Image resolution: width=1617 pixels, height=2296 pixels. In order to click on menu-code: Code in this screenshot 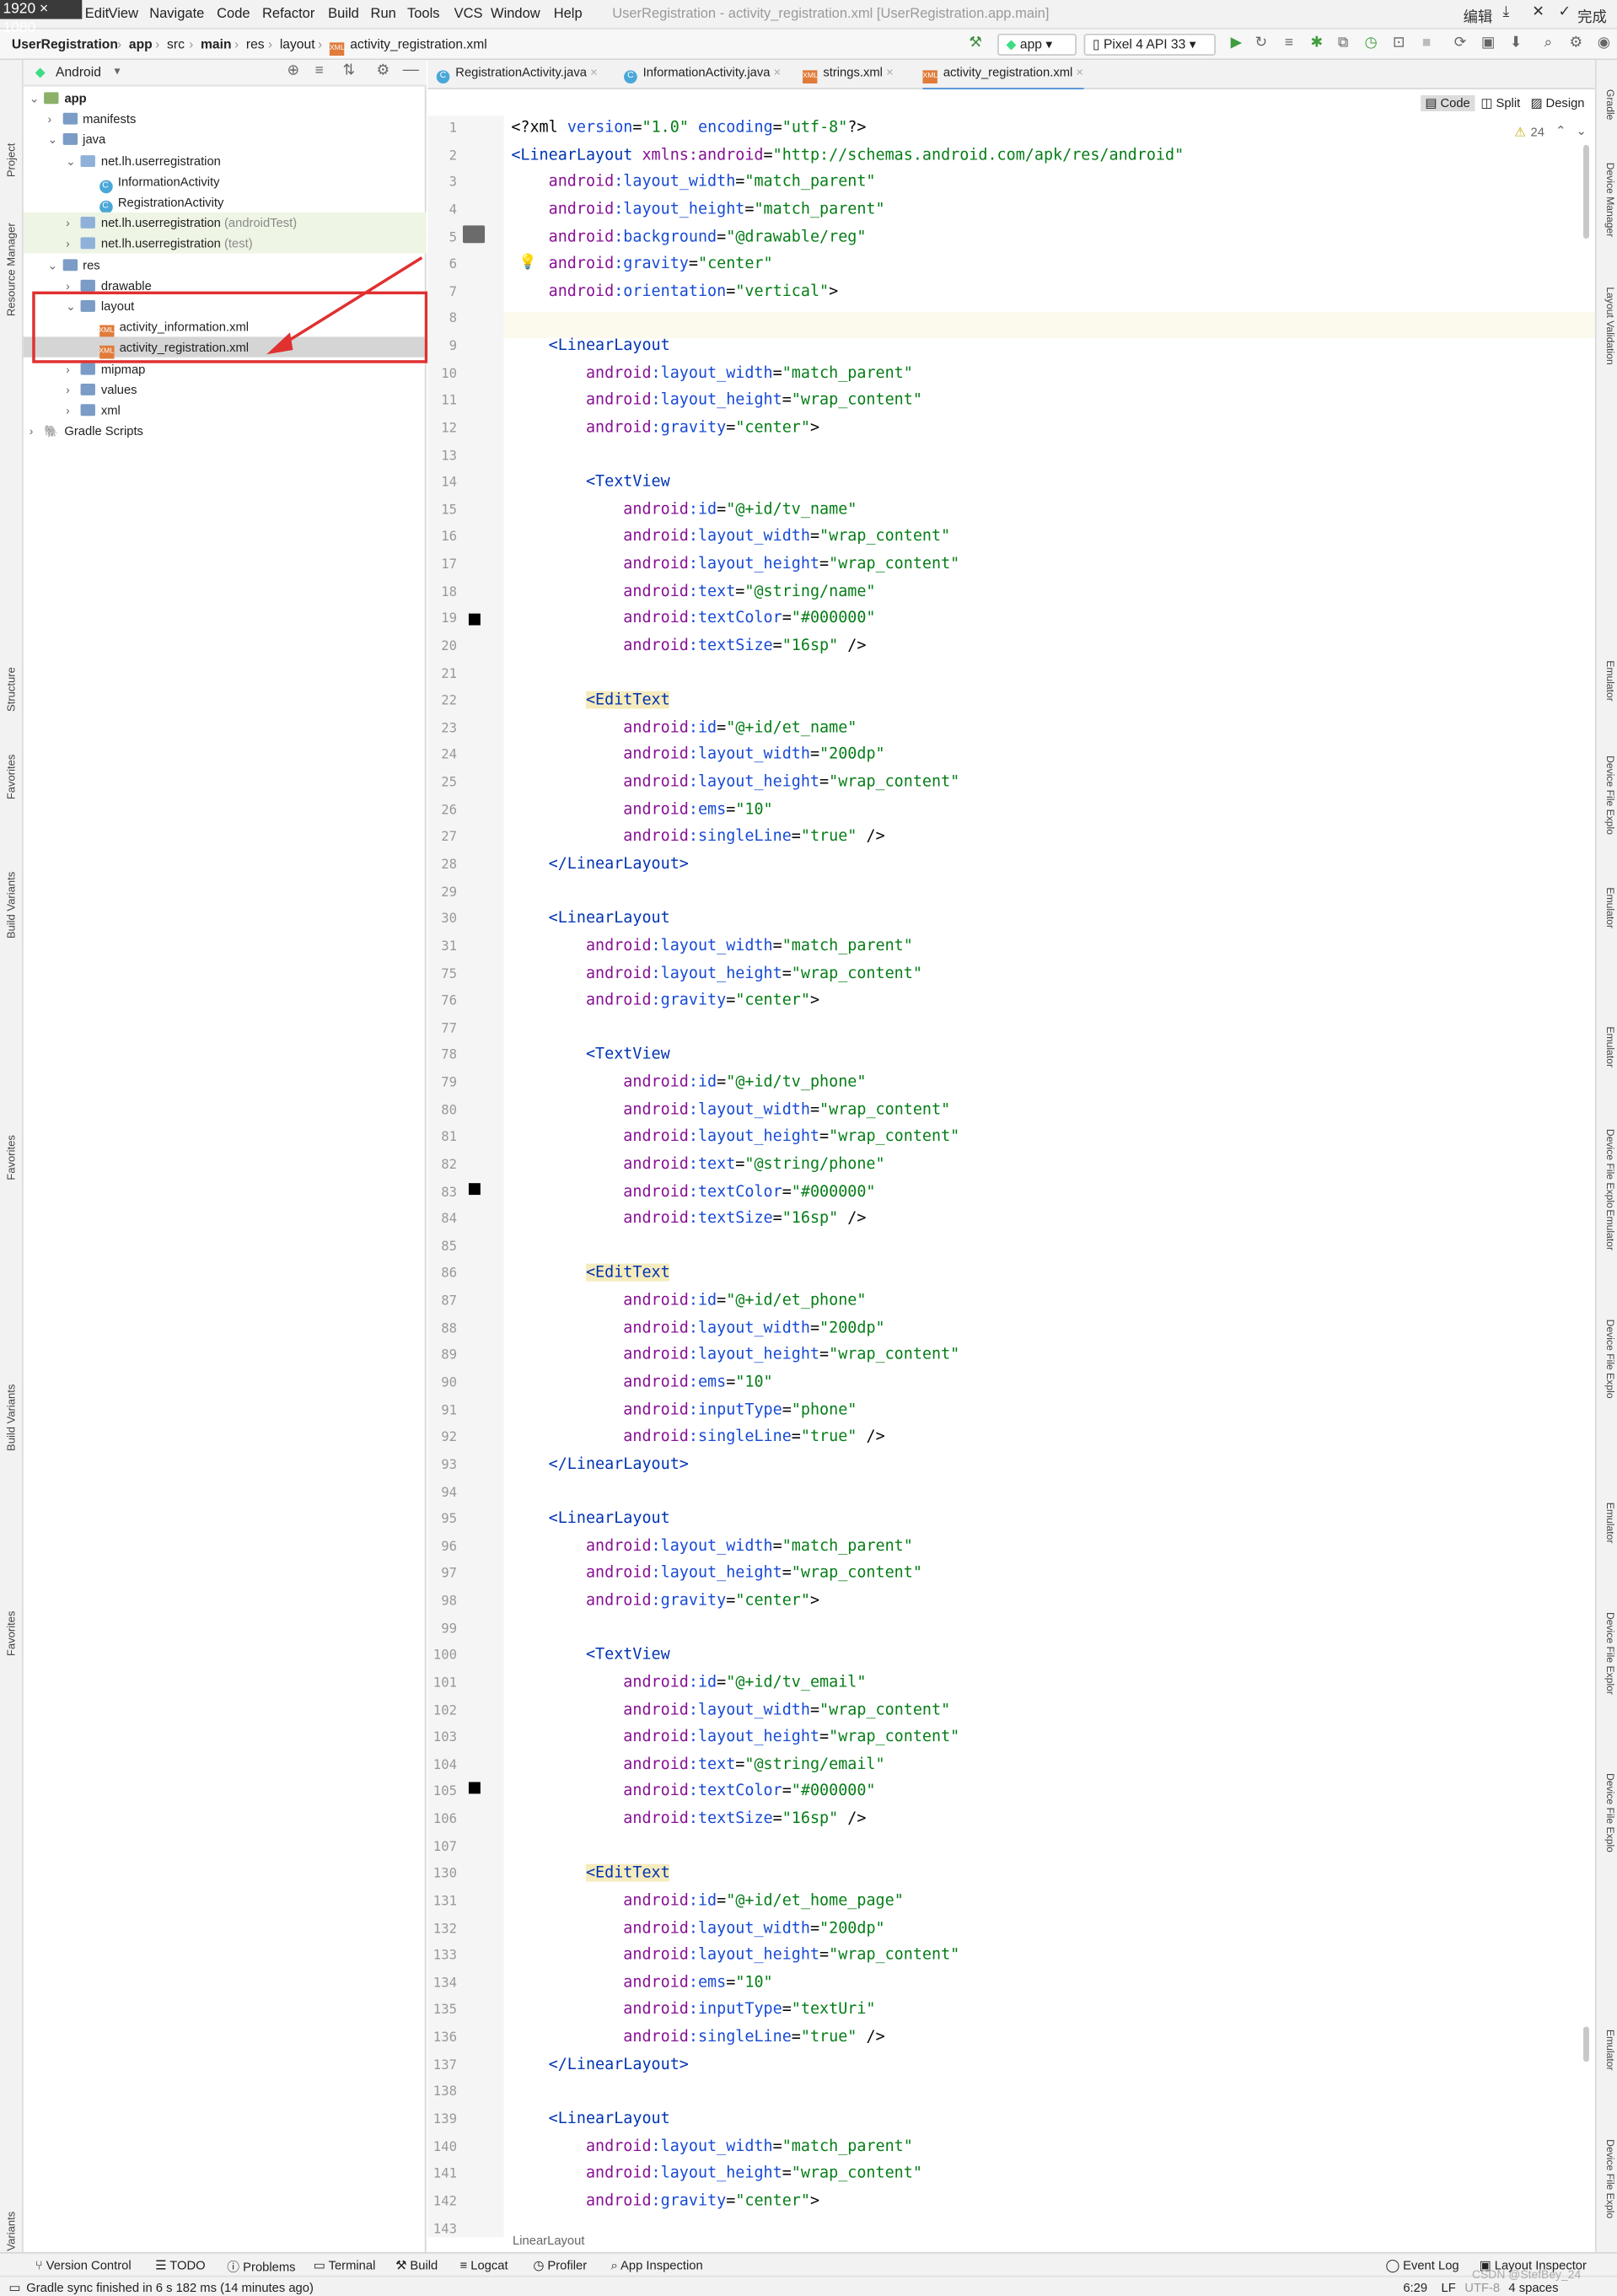, I will do `click(234, 14)`.